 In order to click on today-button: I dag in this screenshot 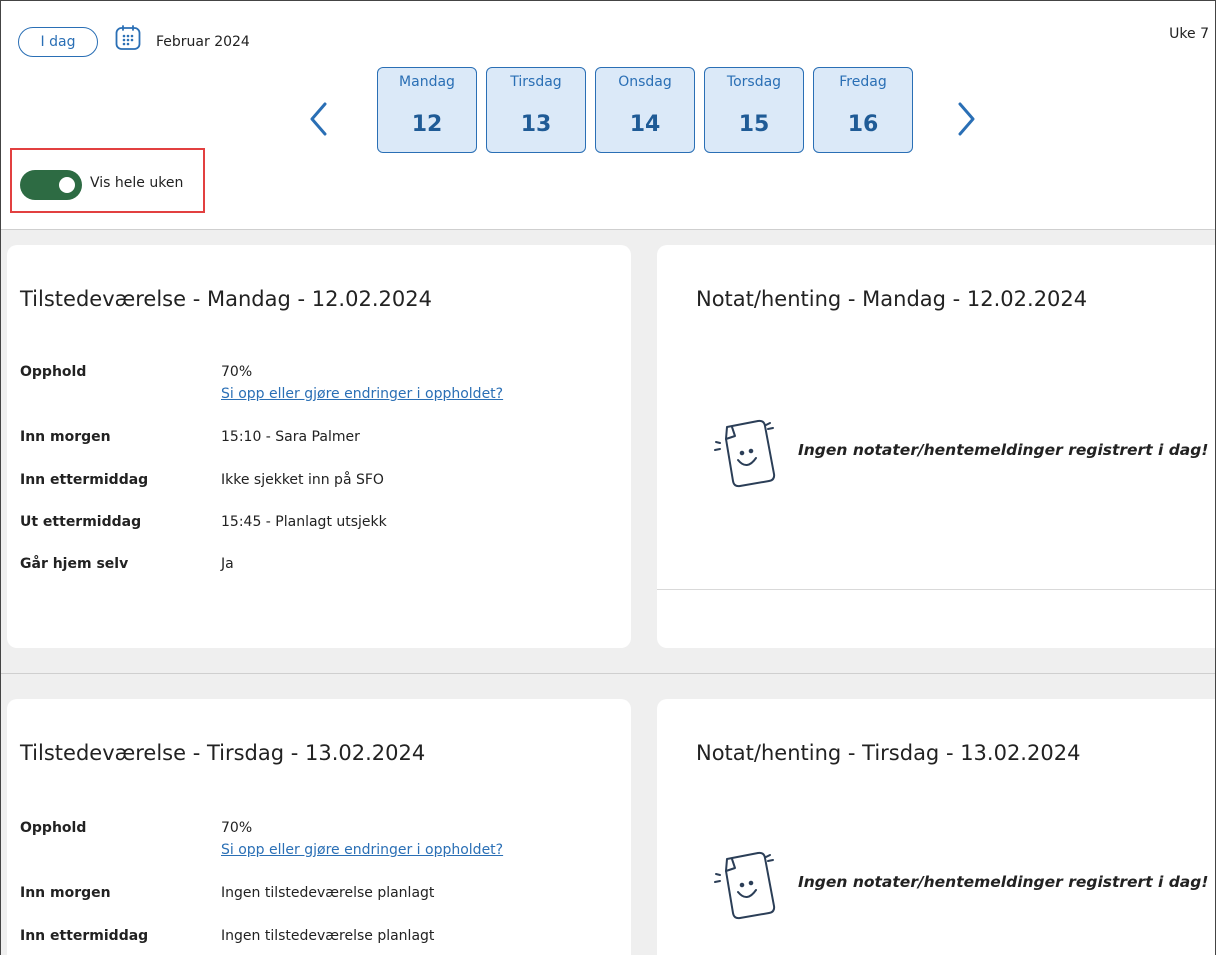, I will do `click(58, 42)`.